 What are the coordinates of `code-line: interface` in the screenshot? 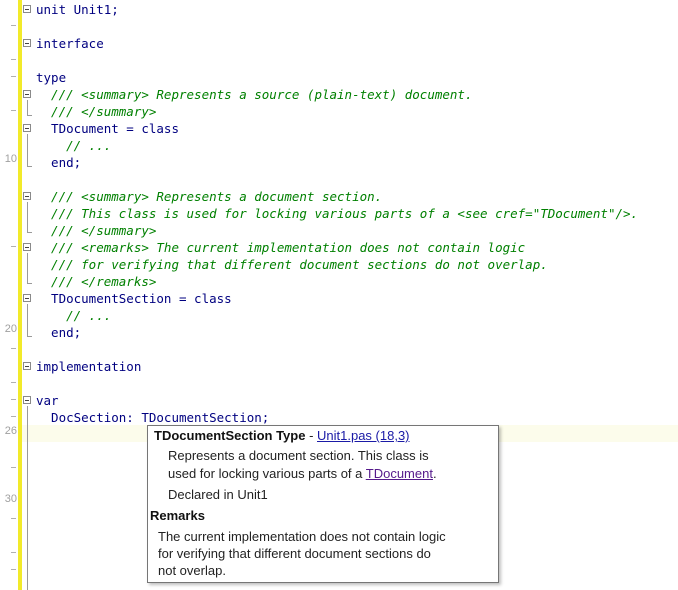 It's located at (70, 43).